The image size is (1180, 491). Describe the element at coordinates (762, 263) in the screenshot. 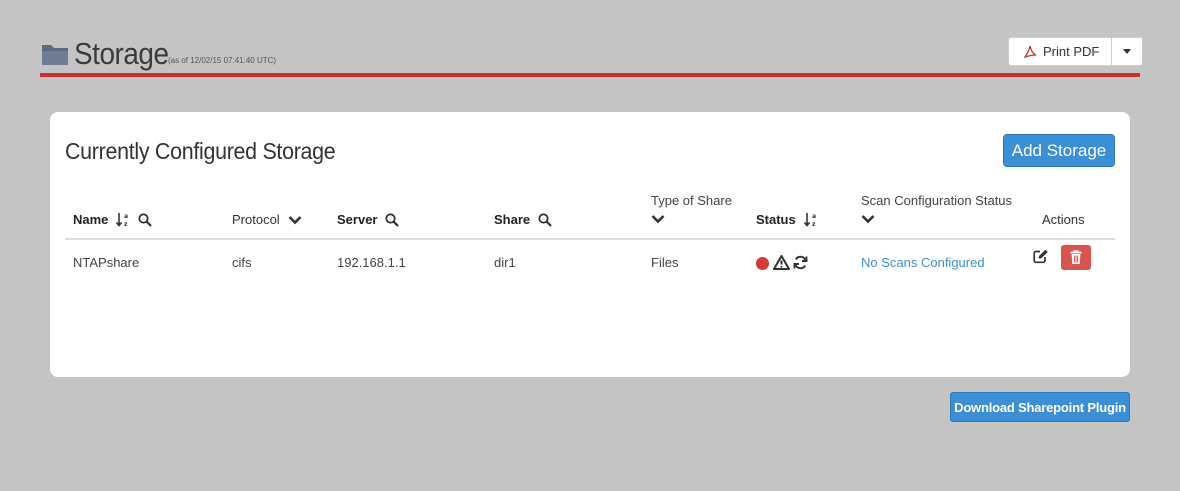

I see `red-dot-icon` at that location.